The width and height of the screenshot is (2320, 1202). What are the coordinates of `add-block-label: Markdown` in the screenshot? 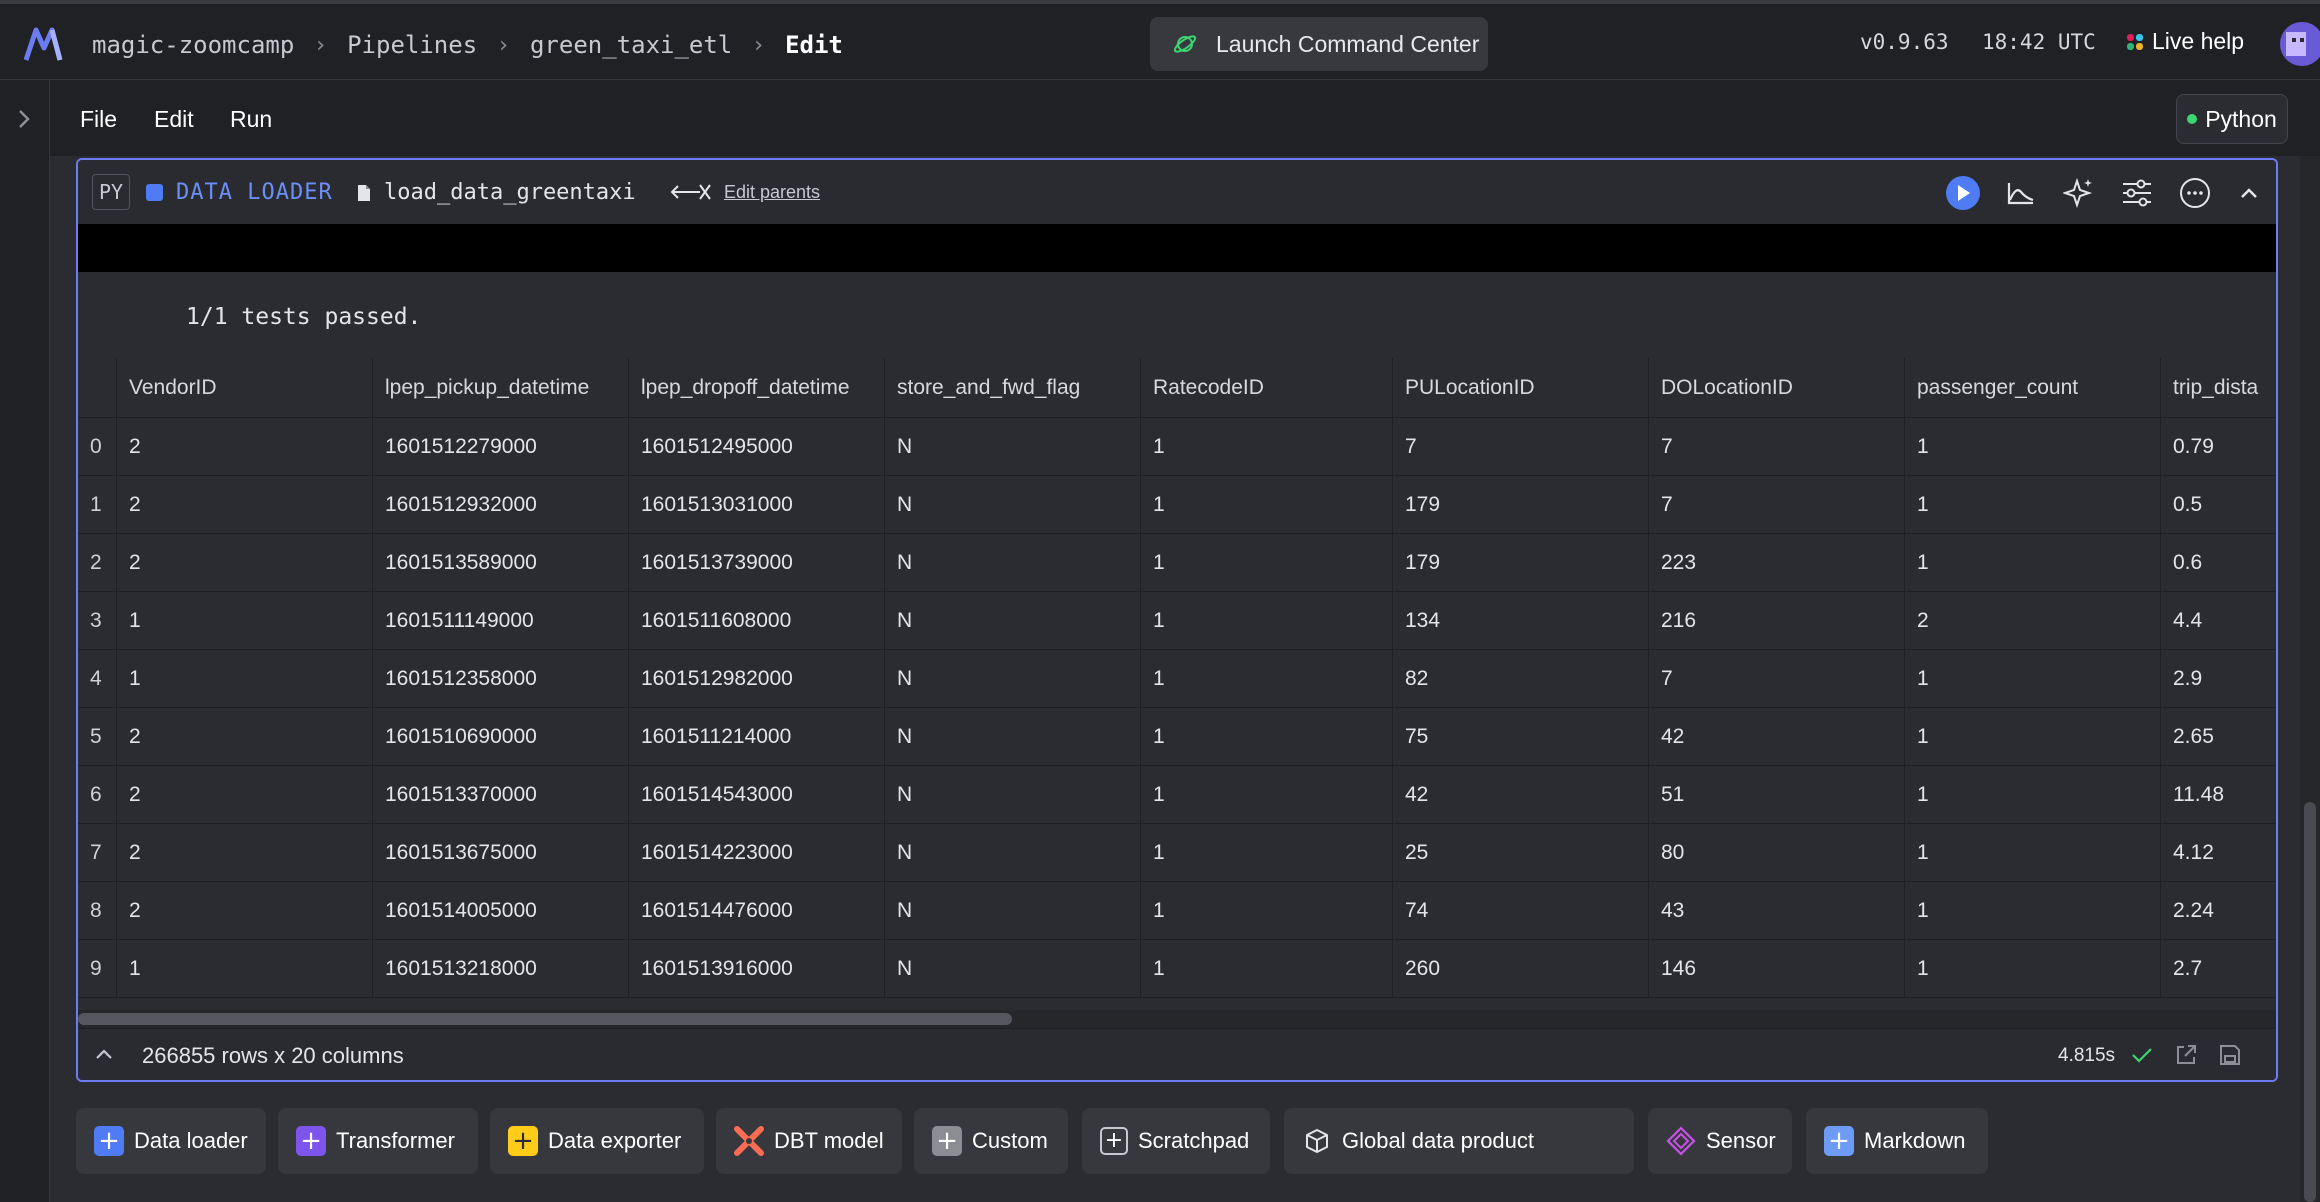 It's located at (1915, 1140).